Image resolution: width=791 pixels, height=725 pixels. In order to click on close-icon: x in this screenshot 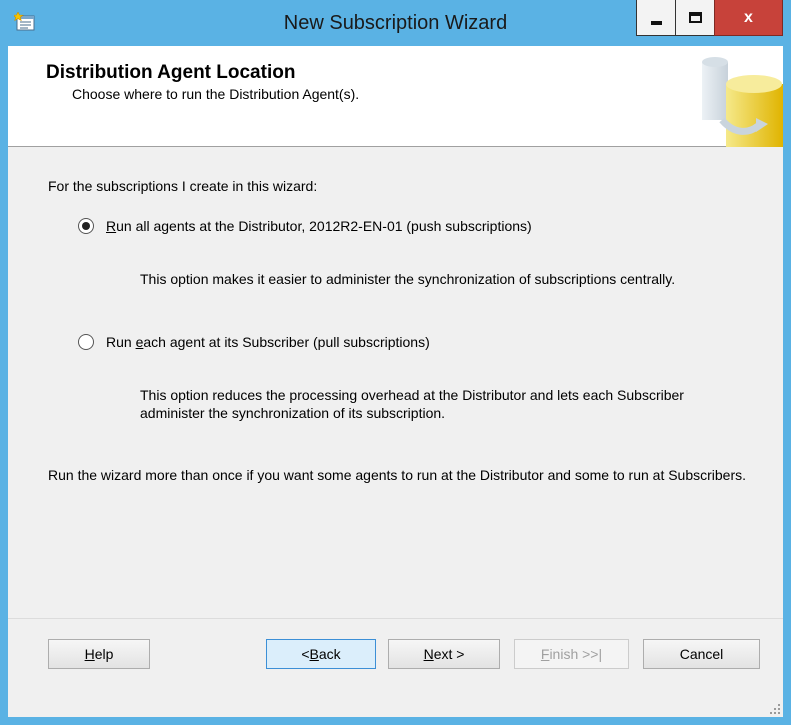, I will do `click(748, 17)`.